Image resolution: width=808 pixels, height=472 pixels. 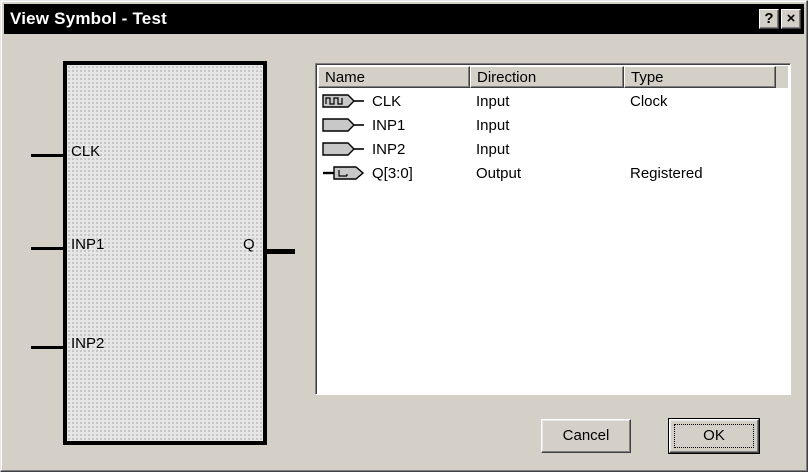 What do you see at coordinates (88, 244) in the screenshot?
I see `pin-label-inp1: INP1` at bounding box center [88, 244].